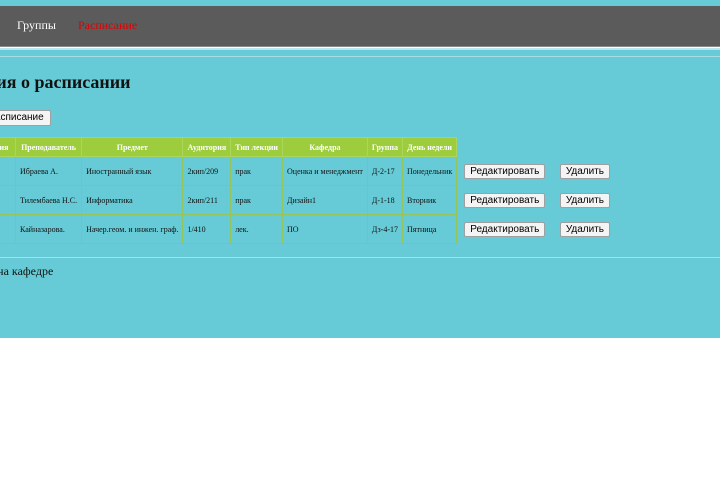 Image resolution: width=720 pixels, height=480 pixels. What do you see at coordinates (207, 147) in the screenshot?
I see `col-header-room: Аудитория` at bounding box center [207, 147].